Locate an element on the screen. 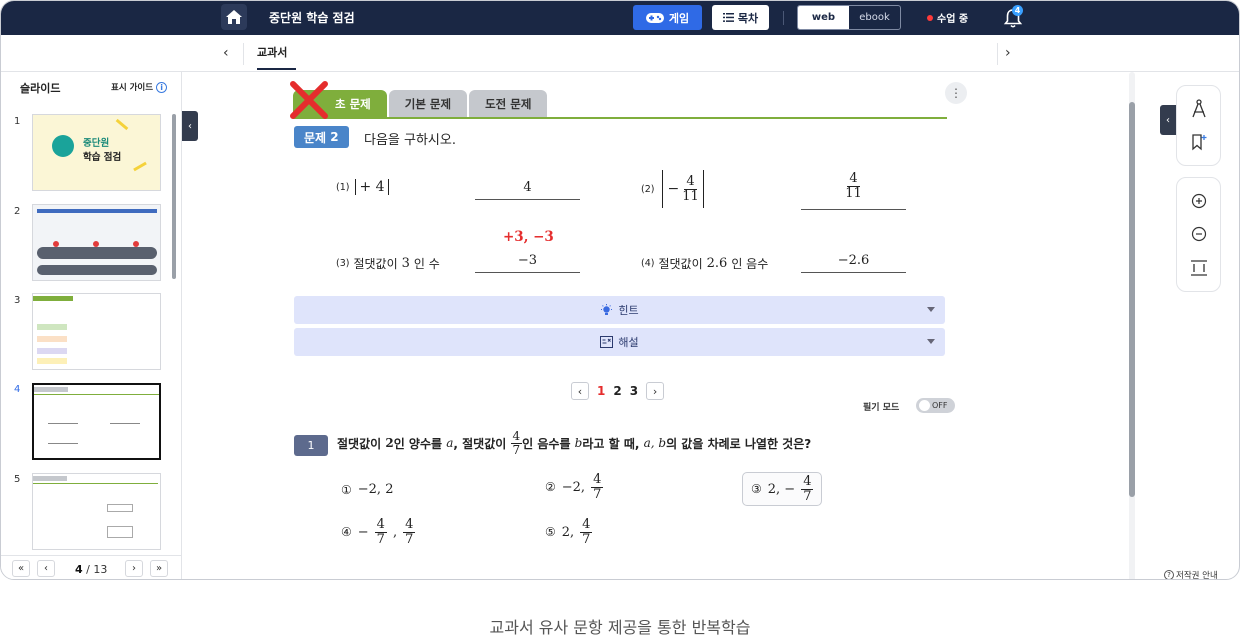 Image resolution: width=1240 pixels, height=640 pixels. answer-field-3: −3 is located at coordinates (527, 263).